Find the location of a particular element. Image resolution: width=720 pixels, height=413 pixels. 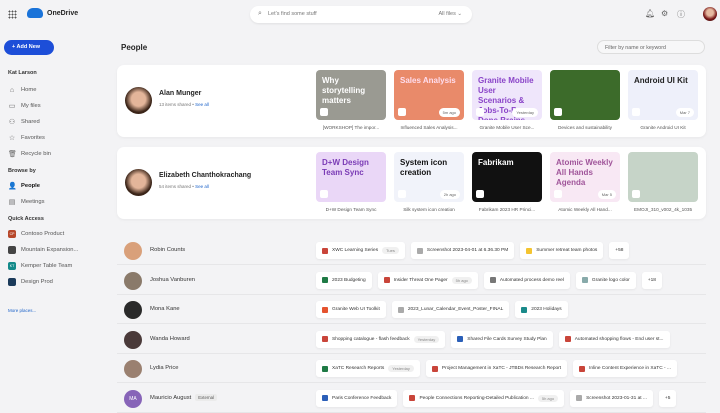

file-name: Summer retreat team photos is located at coordinates (567, 250).